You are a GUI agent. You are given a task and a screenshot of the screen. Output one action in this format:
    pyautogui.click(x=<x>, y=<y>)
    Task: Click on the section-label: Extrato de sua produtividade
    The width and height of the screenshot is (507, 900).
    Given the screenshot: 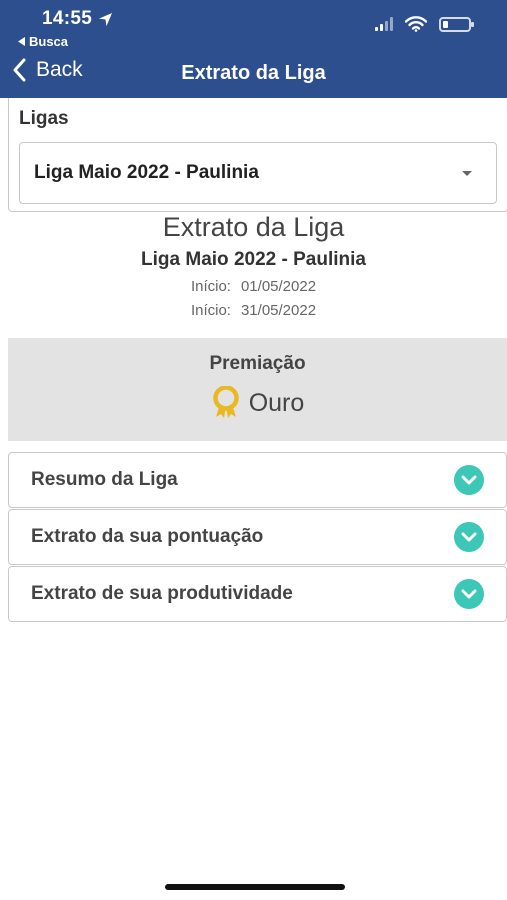 What is the action you would take?
    pyautogui.click(x=162, y=593)
    